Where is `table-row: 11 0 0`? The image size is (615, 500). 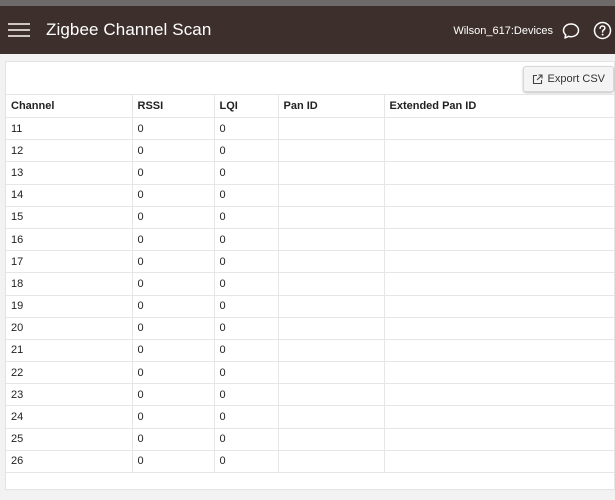 table-row: 11 0 0 is located at coordinates (310, 129).